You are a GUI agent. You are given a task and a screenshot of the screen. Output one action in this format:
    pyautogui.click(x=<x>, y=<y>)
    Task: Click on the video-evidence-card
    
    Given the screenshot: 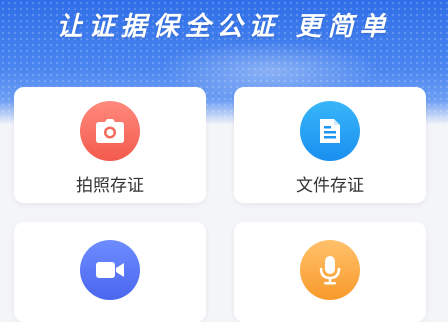 What is the action you would take?
    pyautogui.click(x=110, y=272)
    